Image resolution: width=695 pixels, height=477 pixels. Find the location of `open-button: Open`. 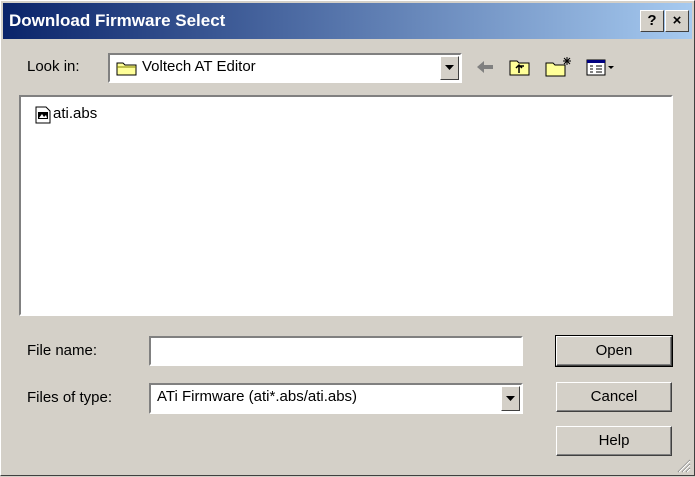

open-button: Open is located at coordinates (614, 351).